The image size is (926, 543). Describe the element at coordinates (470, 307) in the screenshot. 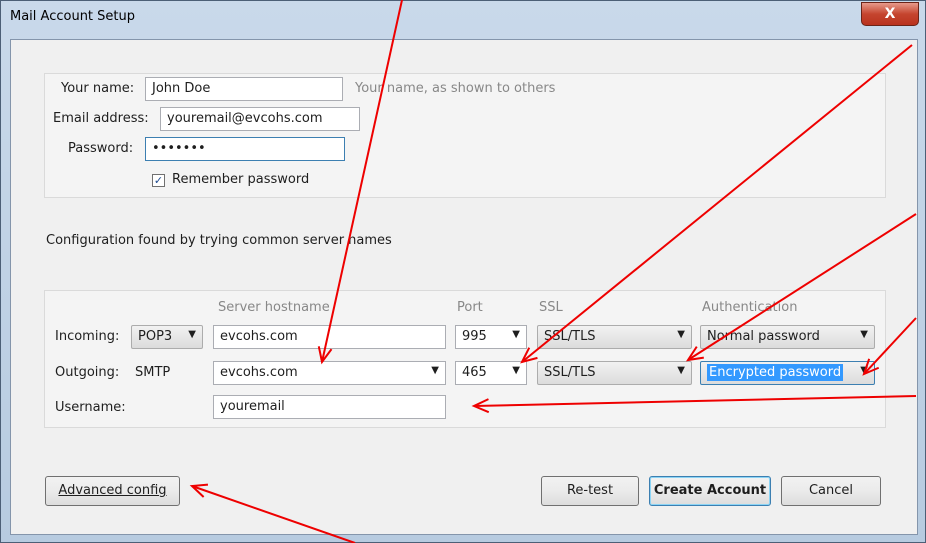

I see `port-column-header: Port` at that location.